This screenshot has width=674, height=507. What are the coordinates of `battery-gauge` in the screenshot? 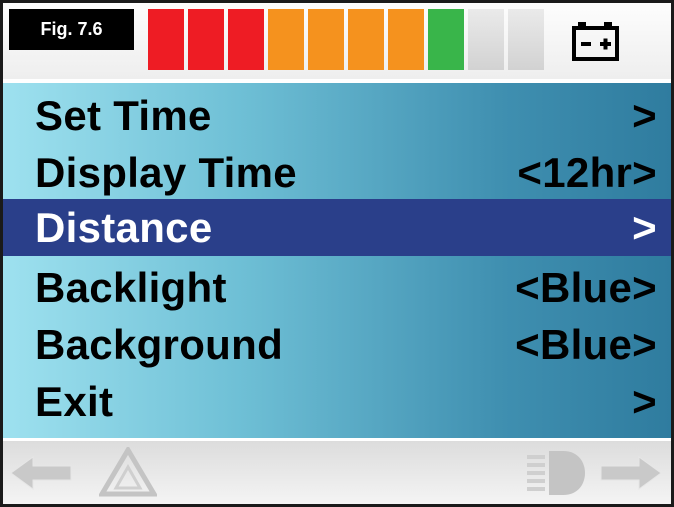 It's located at (346, 39).